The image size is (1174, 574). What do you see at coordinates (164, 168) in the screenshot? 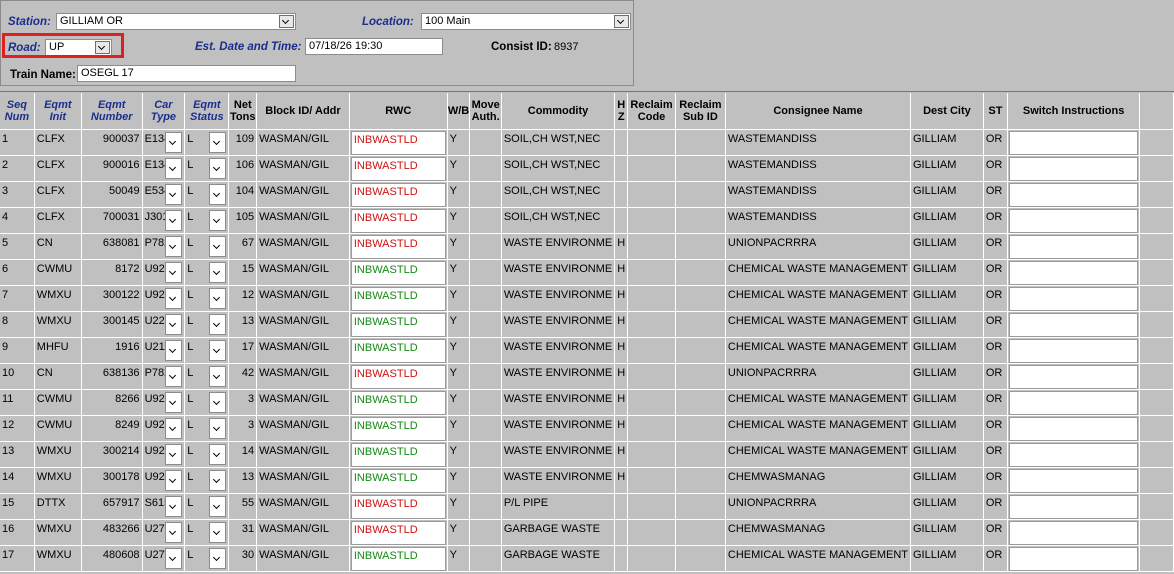
I see `car-type-cell: E134` at bounding box center [164, 168].